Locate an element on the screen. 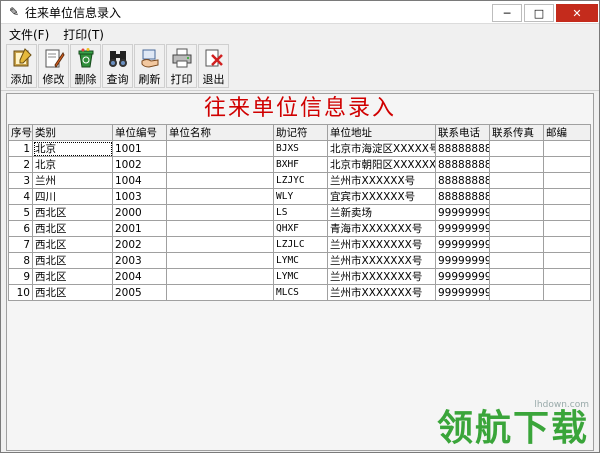  column-header: 单位地址 is located at coordinates (381, 132).